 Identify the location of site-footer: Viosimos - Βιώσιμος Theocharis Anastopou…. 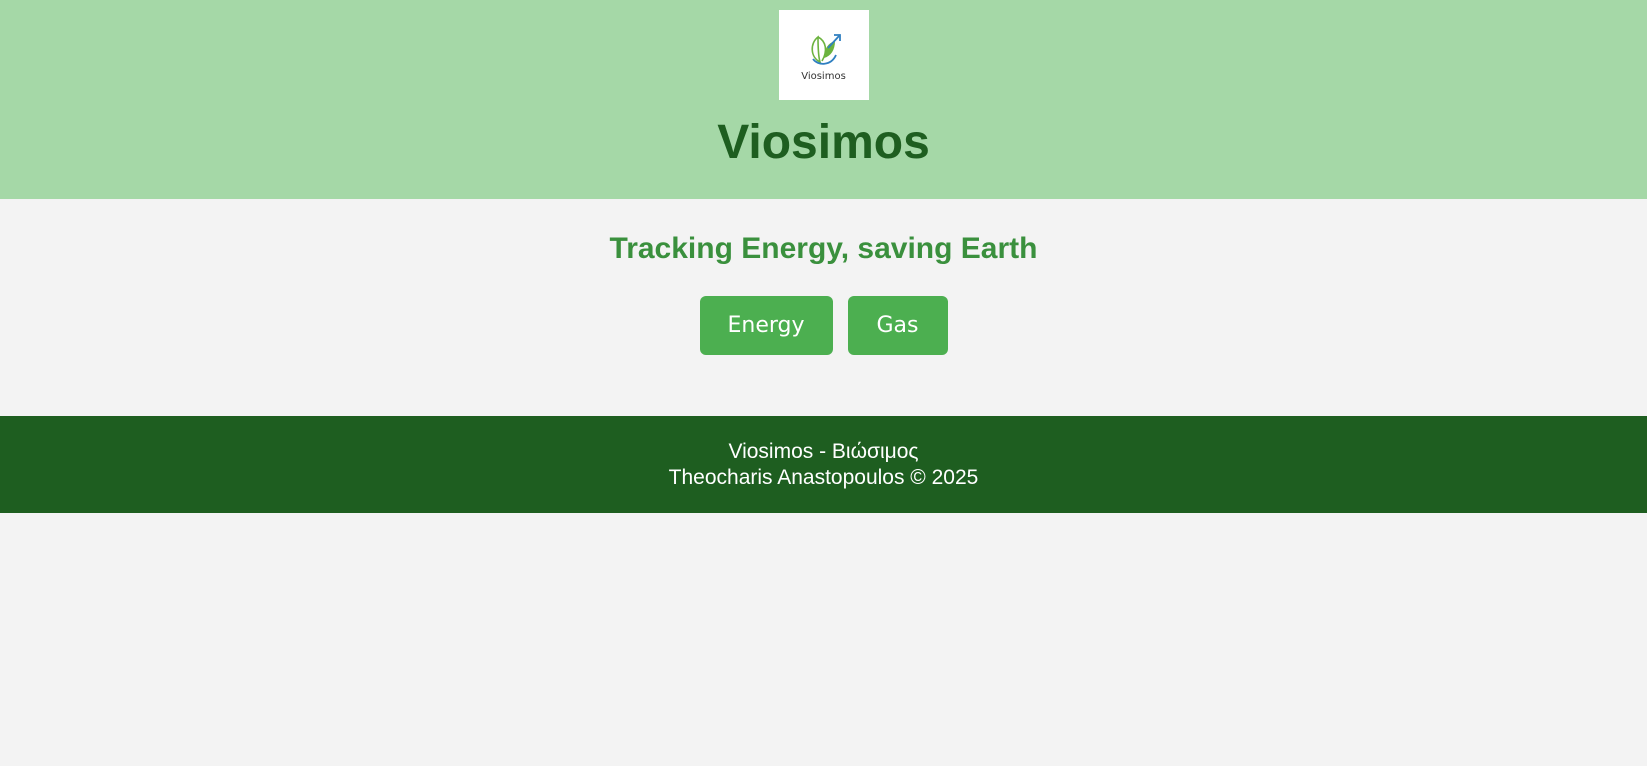
(823, 464).